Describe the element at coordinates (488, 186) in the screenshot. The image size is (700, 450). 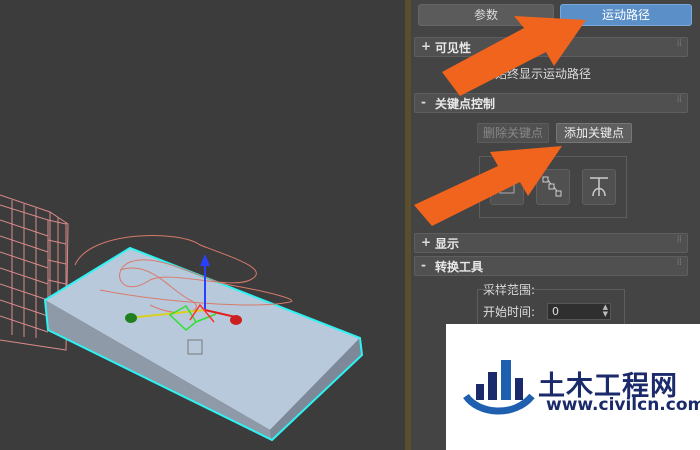
I see `arrow-to-add-key` at that location.